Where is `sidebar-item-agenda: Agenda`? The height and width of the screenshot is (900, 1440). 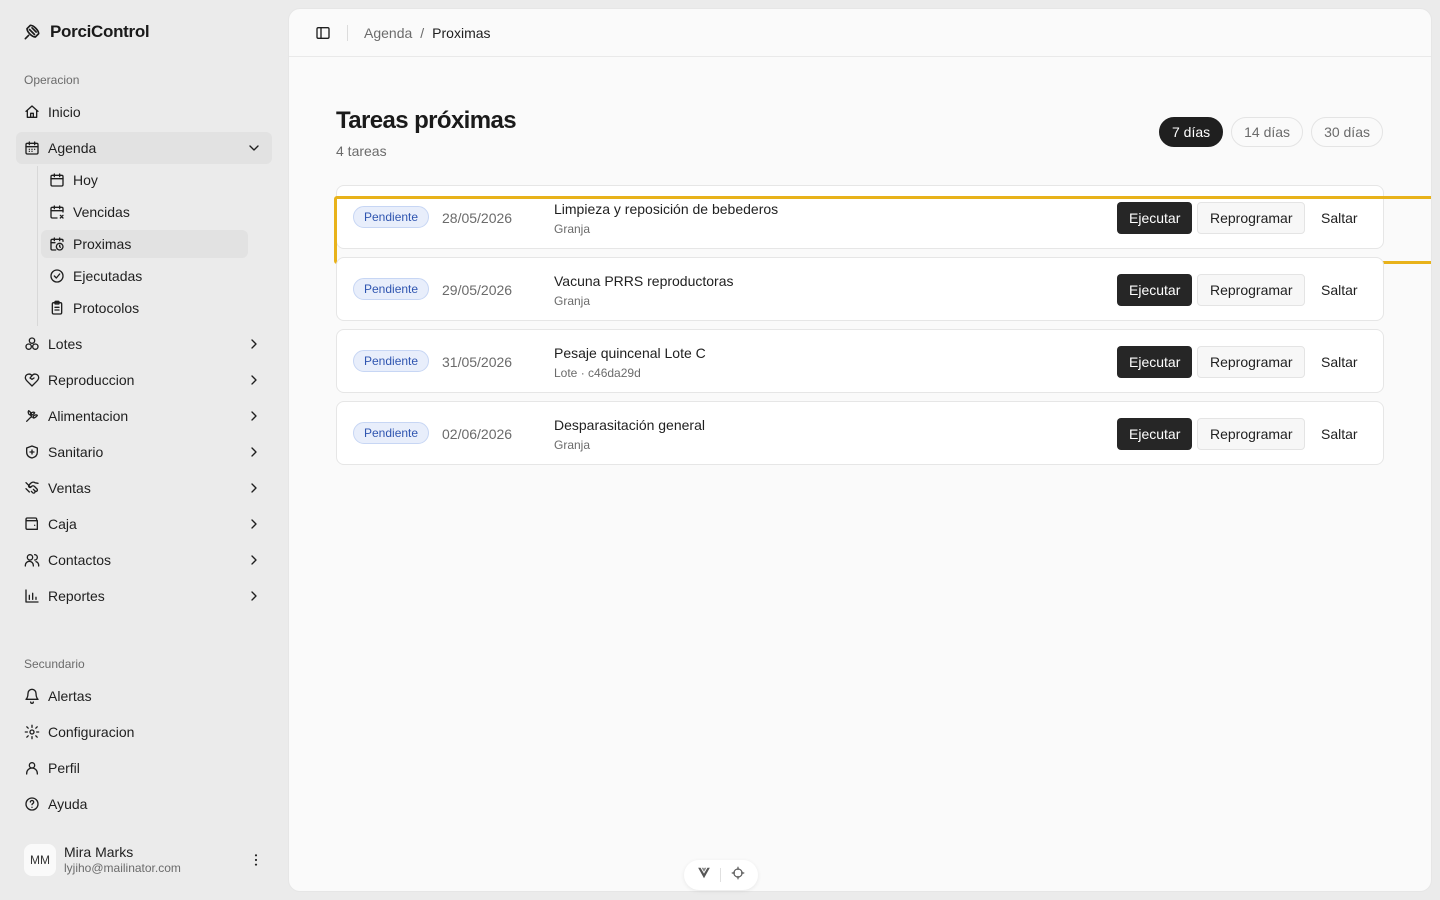
sidebar-item-agenda: Agenda is located at coordinates (144, 148).